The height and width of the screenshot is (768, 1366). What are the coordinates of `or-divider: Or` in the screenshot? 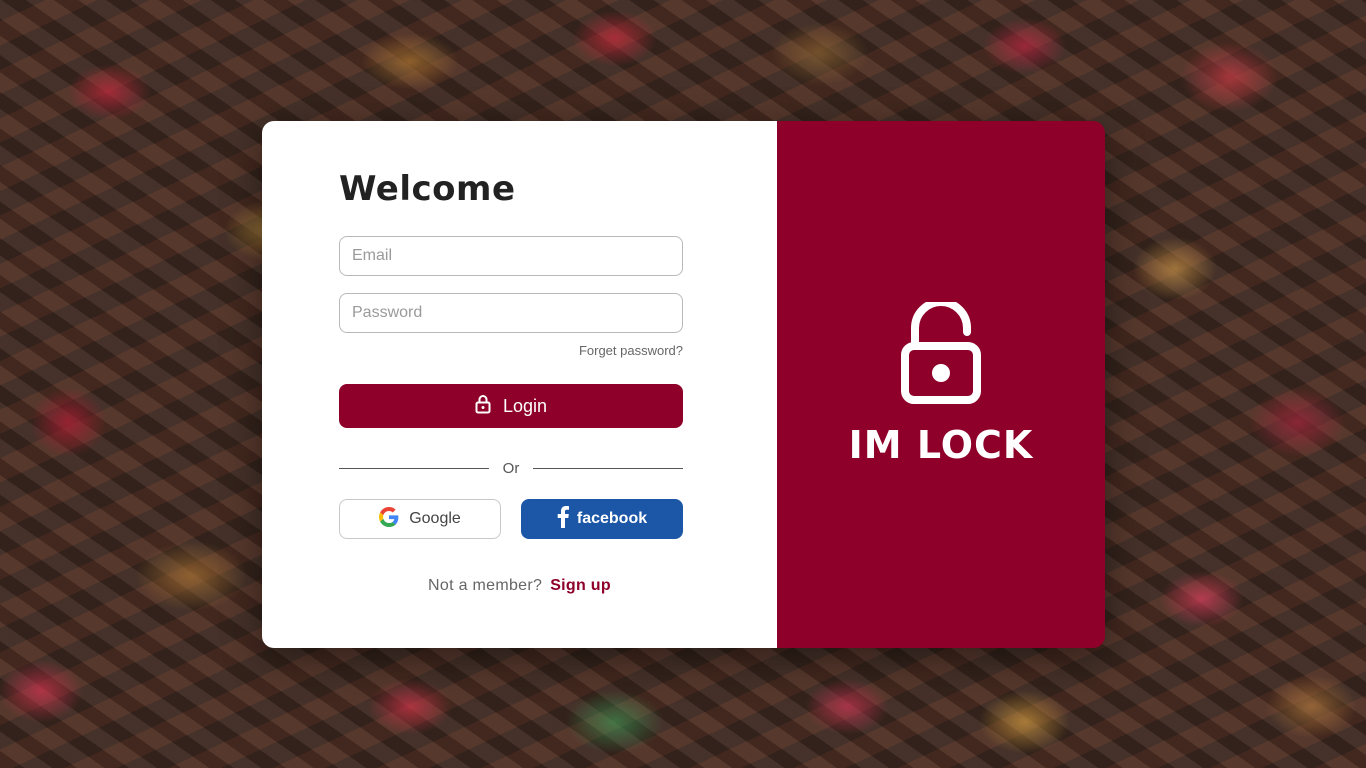 It's located at (511, 468).